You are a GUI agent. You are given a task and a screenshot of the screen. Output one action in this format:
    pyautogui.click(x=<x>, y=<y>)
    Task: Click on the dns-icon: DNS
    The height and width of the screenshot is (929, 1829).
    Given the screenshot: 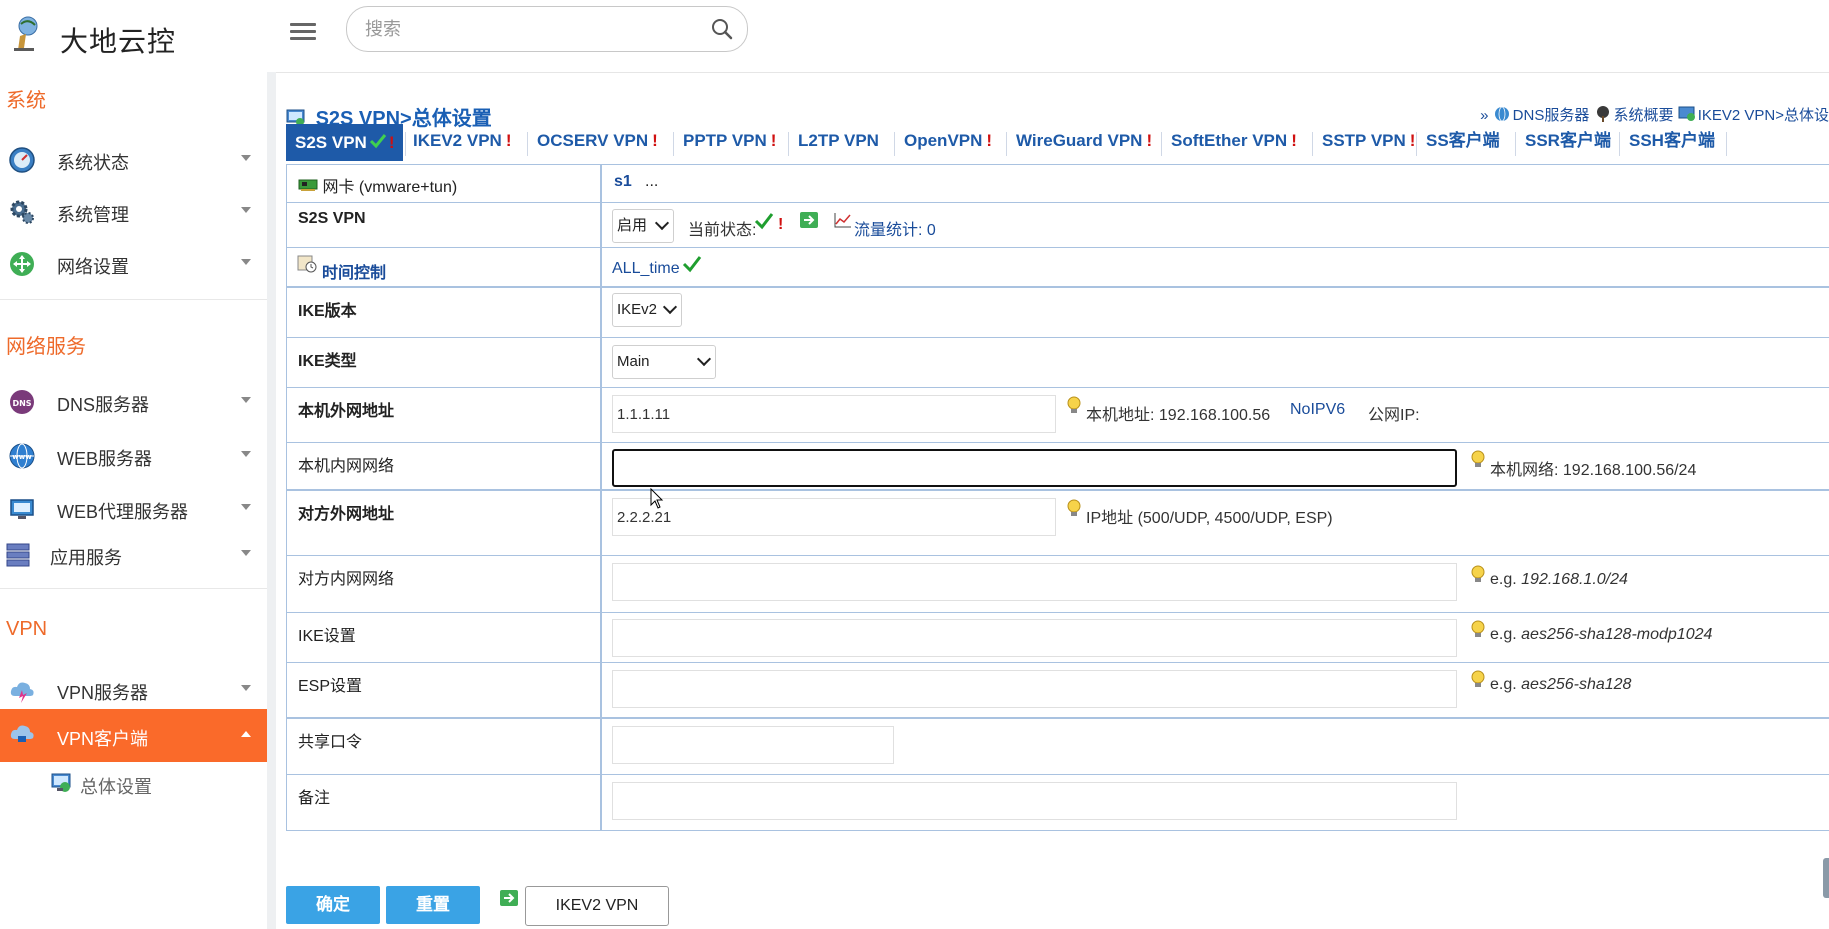 What is the action you would take?
    pyautogui.click(x=22, y=402)
    